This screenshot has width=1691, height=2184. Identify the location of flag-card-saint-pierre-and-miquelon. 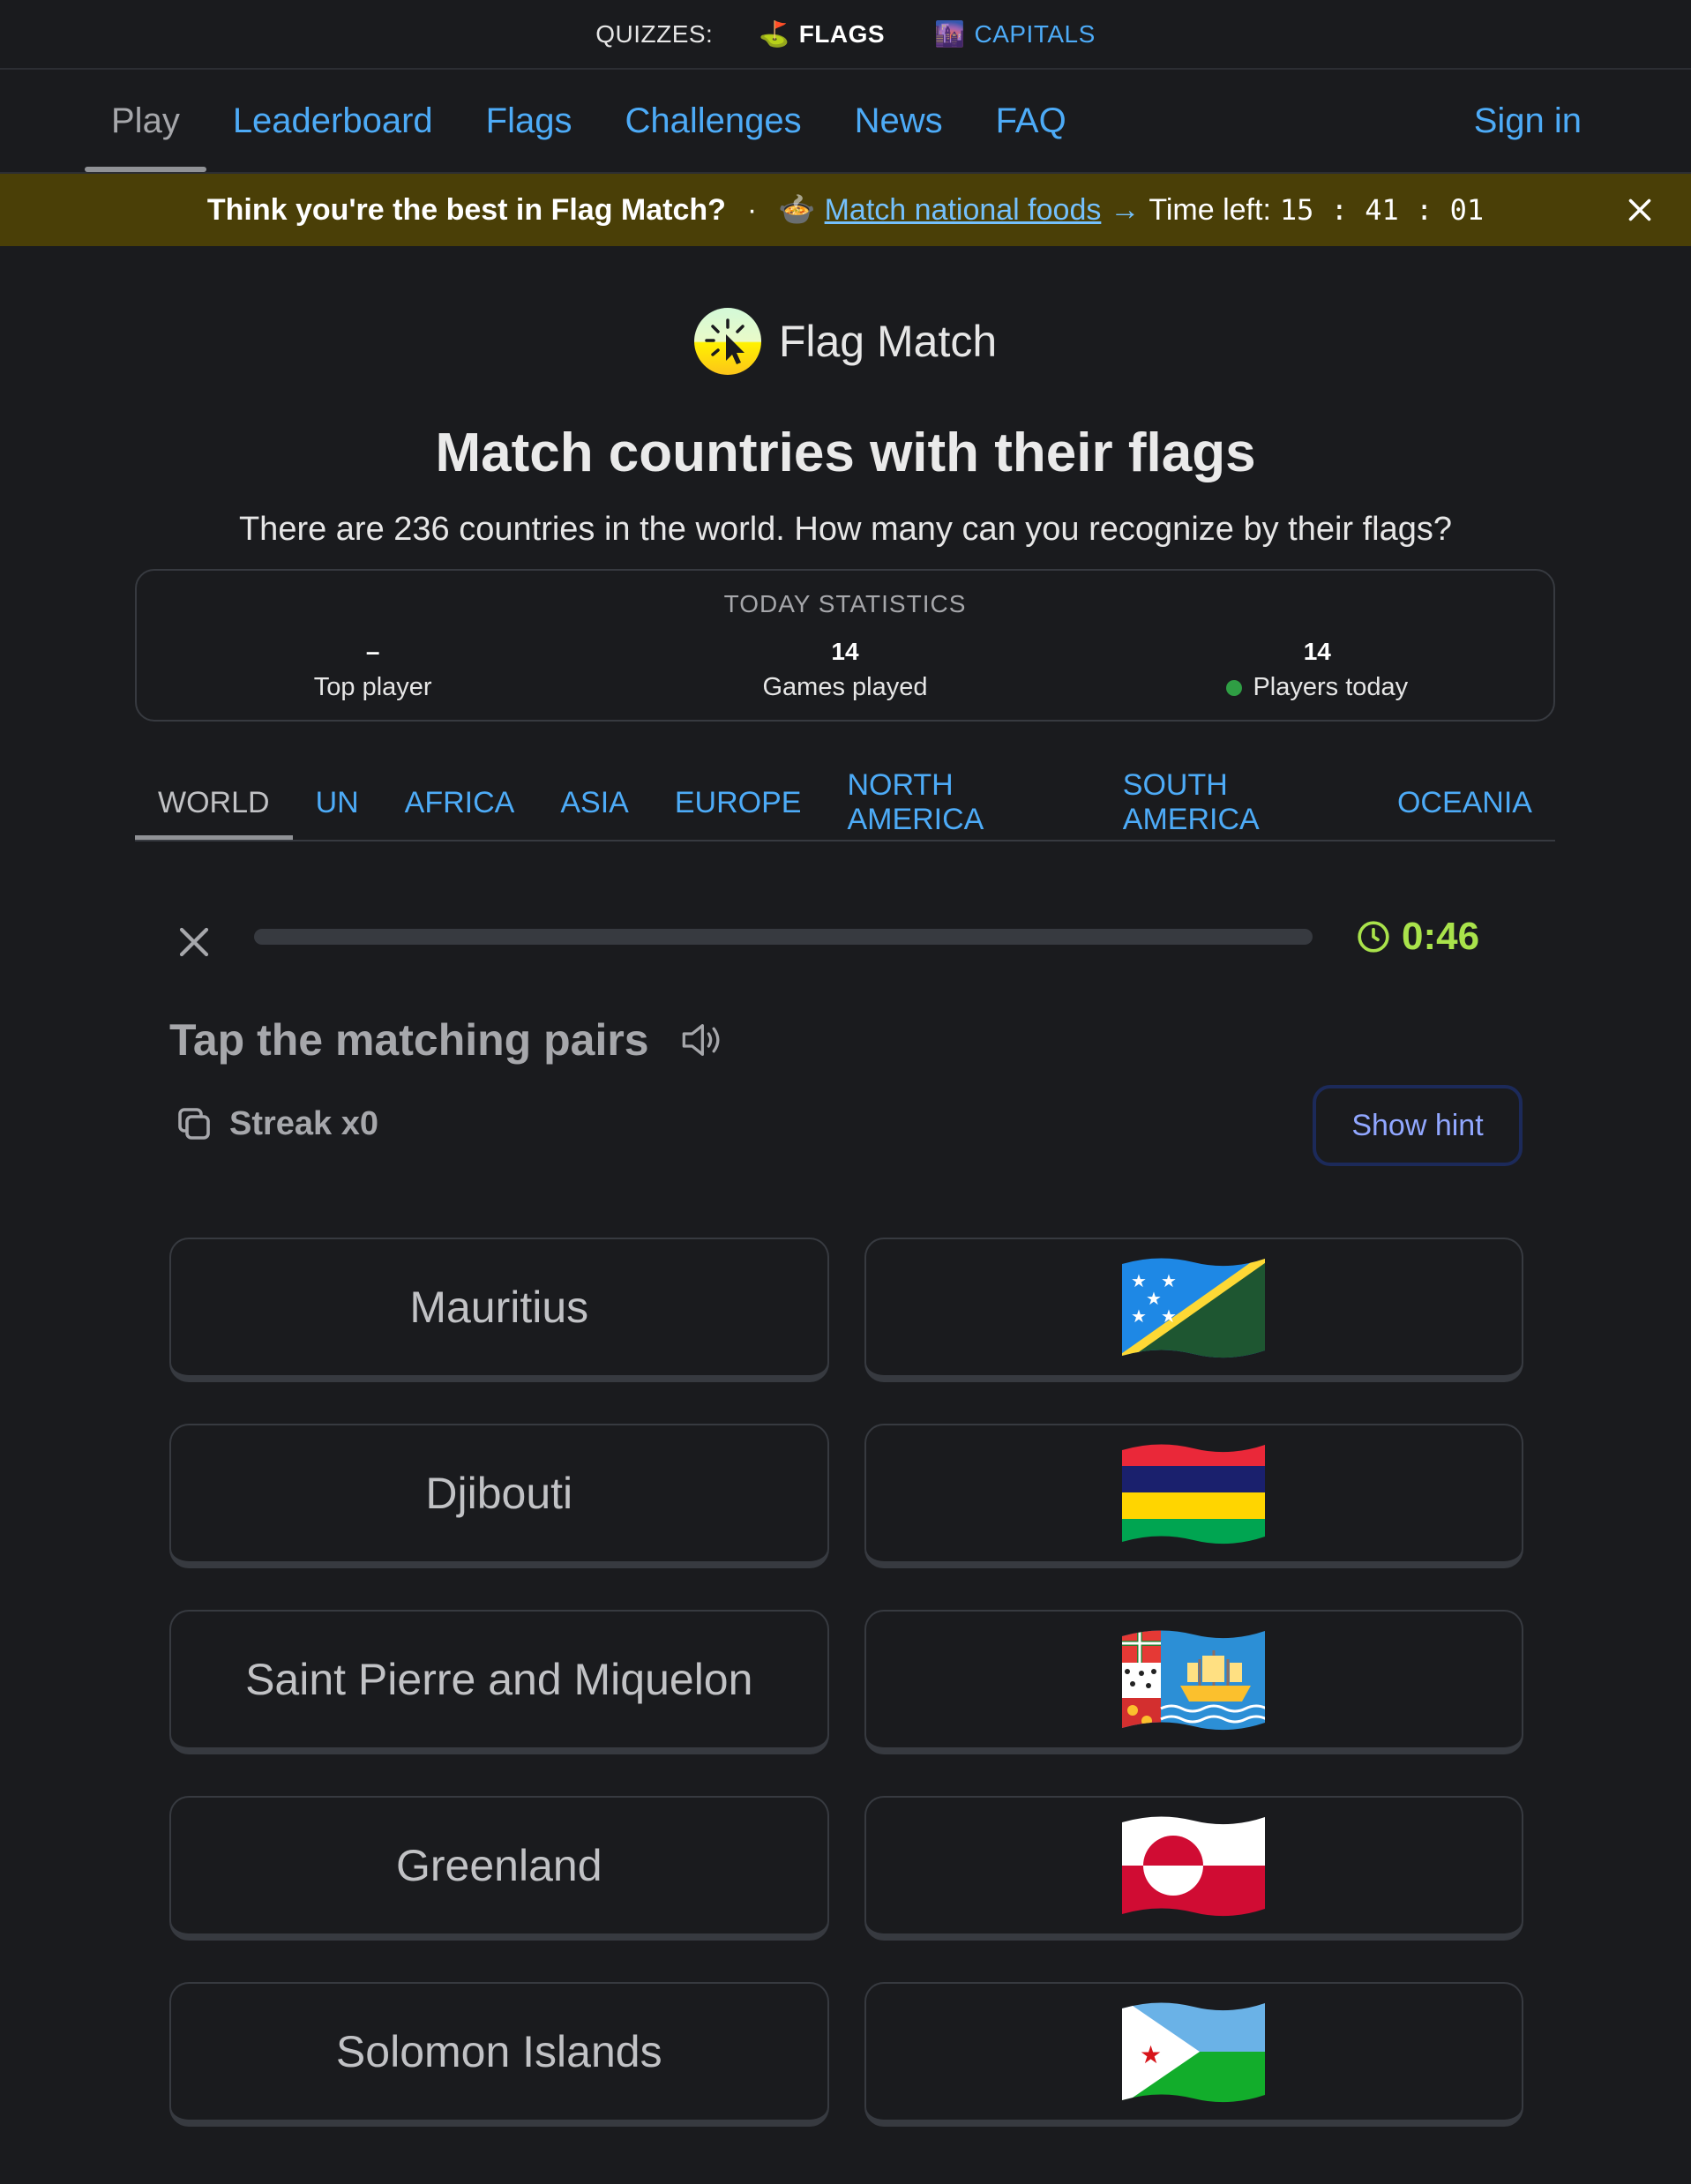
(1193, 1682).